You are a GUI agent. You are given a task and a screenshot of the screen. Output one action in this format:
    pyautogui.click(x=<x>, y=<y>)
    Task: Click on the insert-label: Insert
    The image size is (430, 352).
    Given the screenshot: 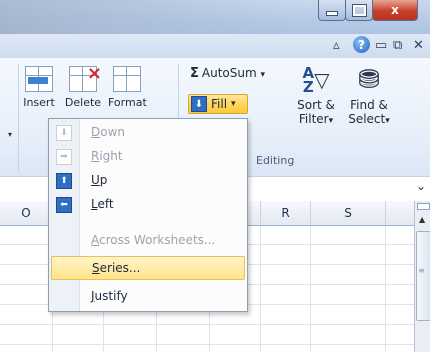 What is the action you would take?
    pyautogui.click(x=39, y=102)
    